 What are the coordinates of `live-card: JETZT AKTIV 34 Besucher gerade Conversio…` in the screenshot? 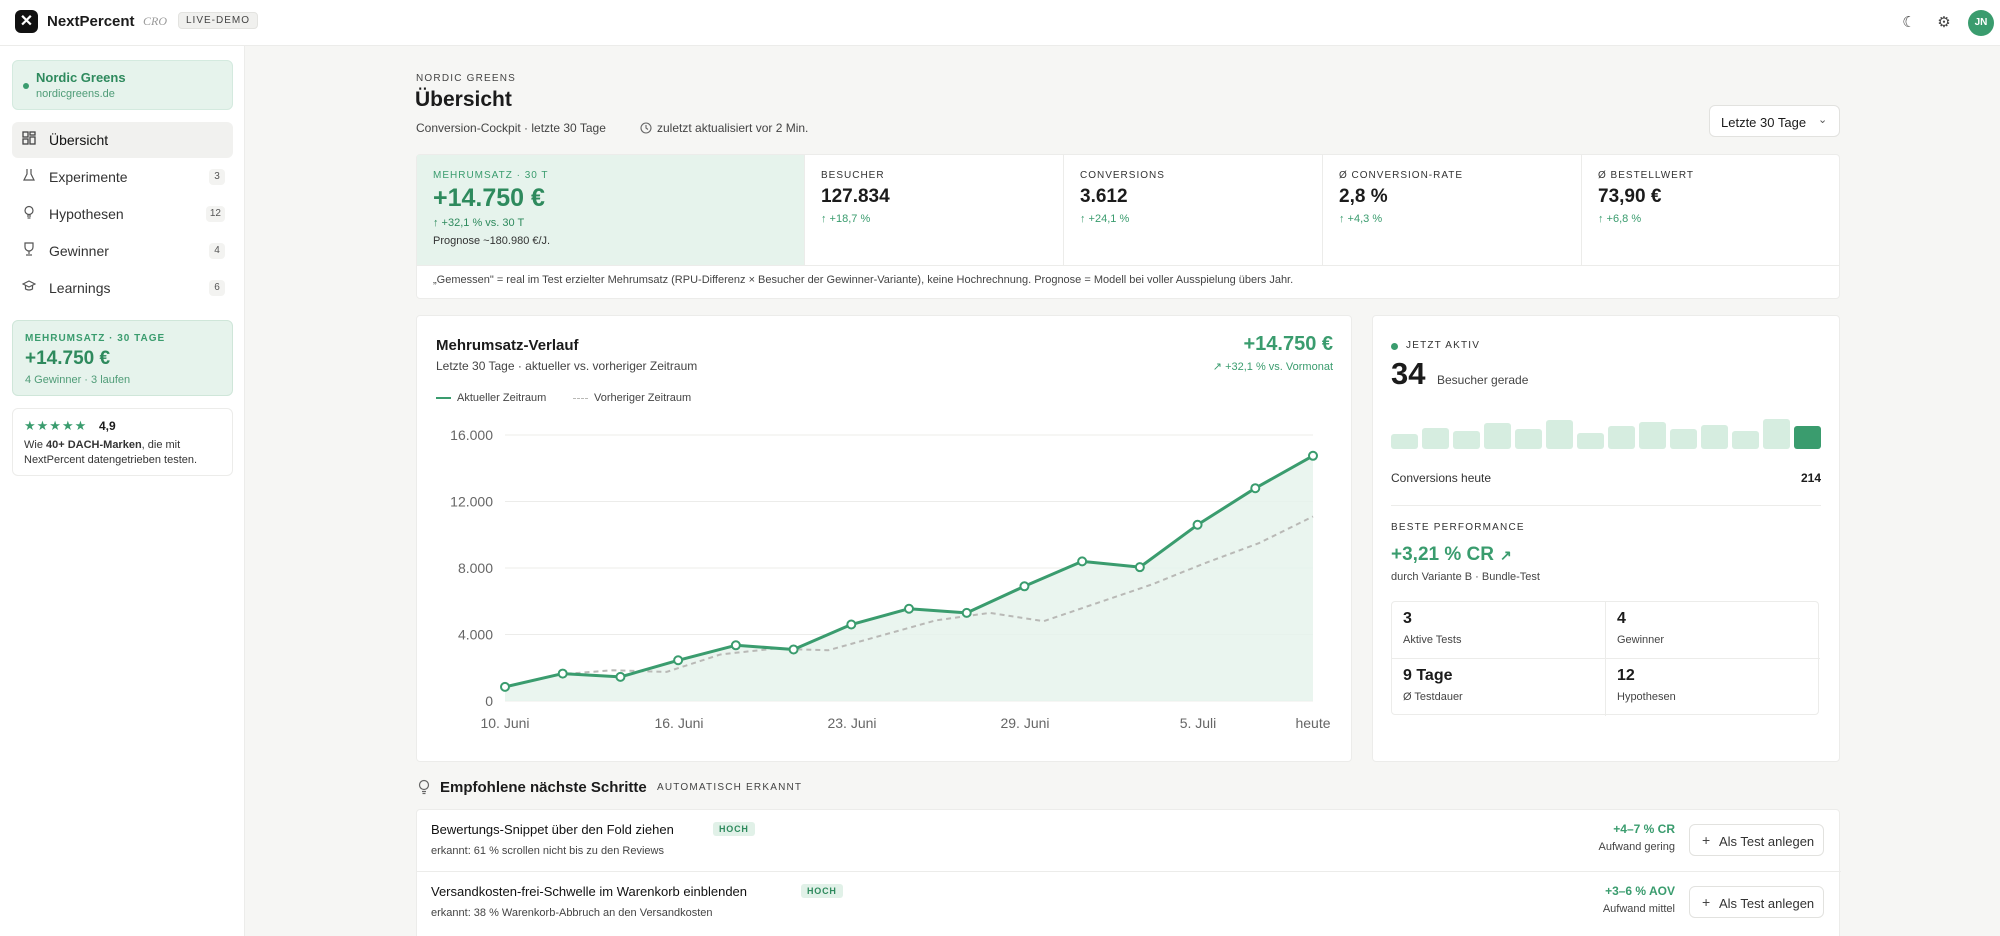 It's located at (1606, 538).